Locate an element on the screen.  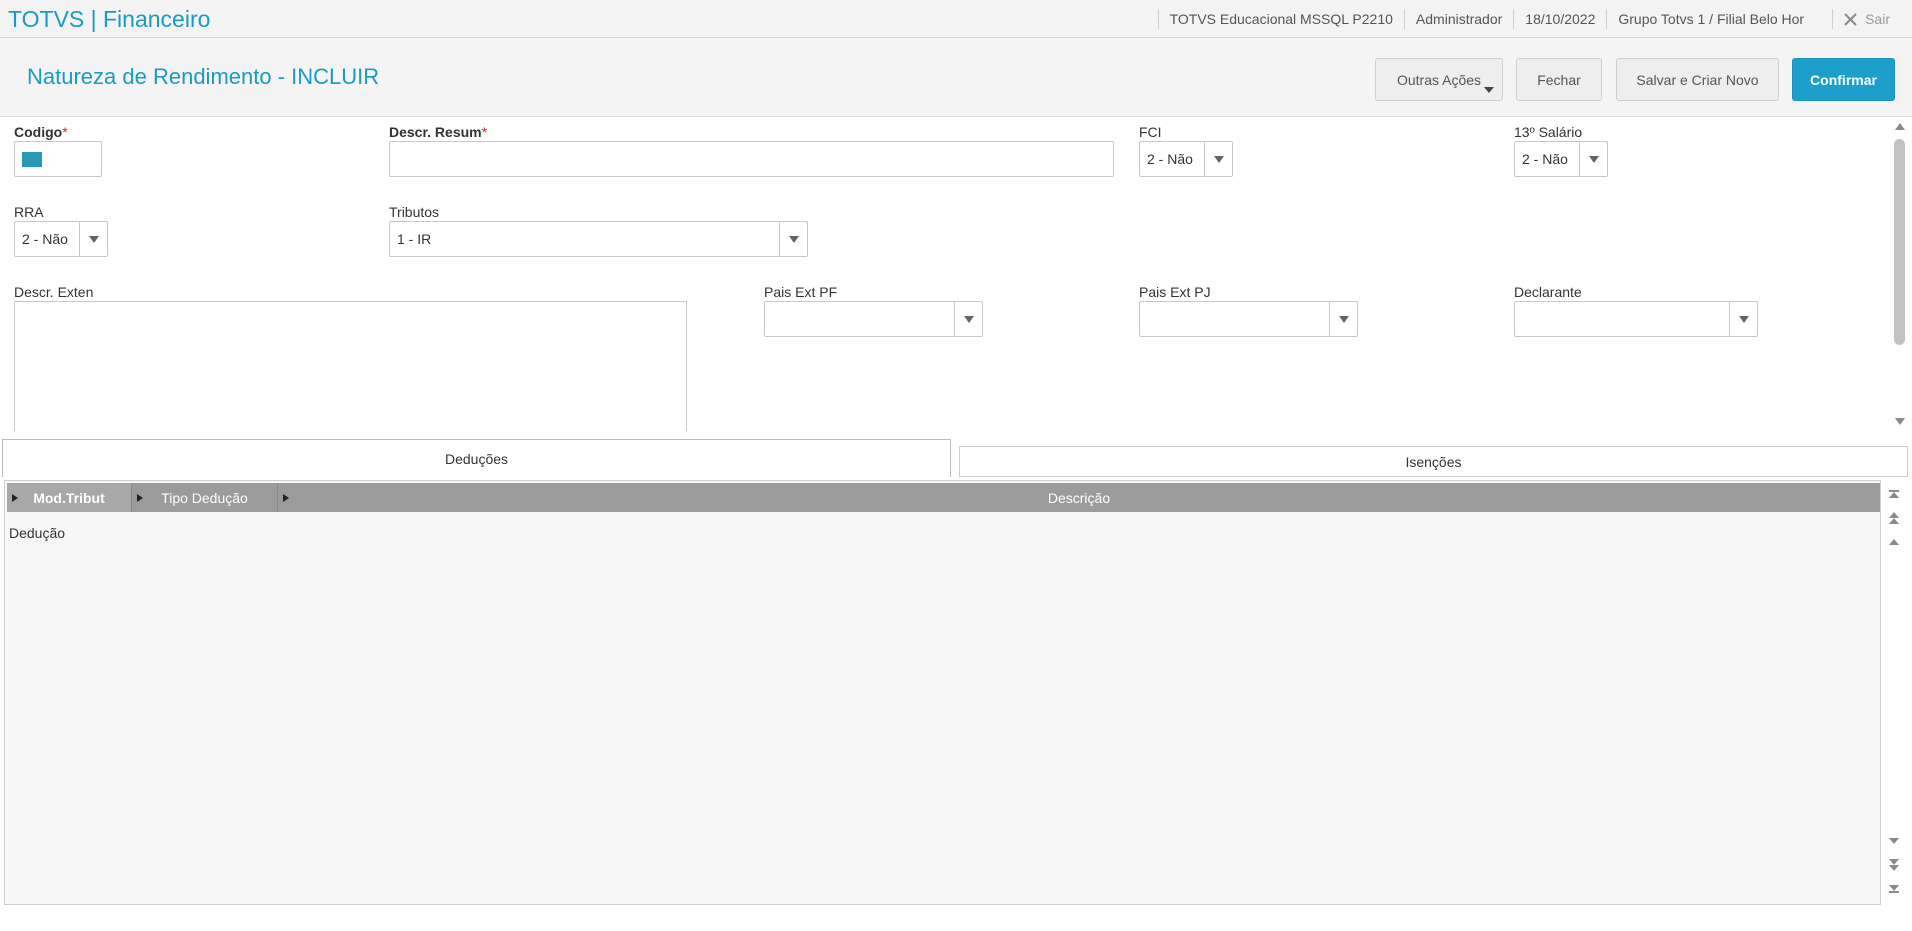
page-up-button is located at coordinates (1894, 518).